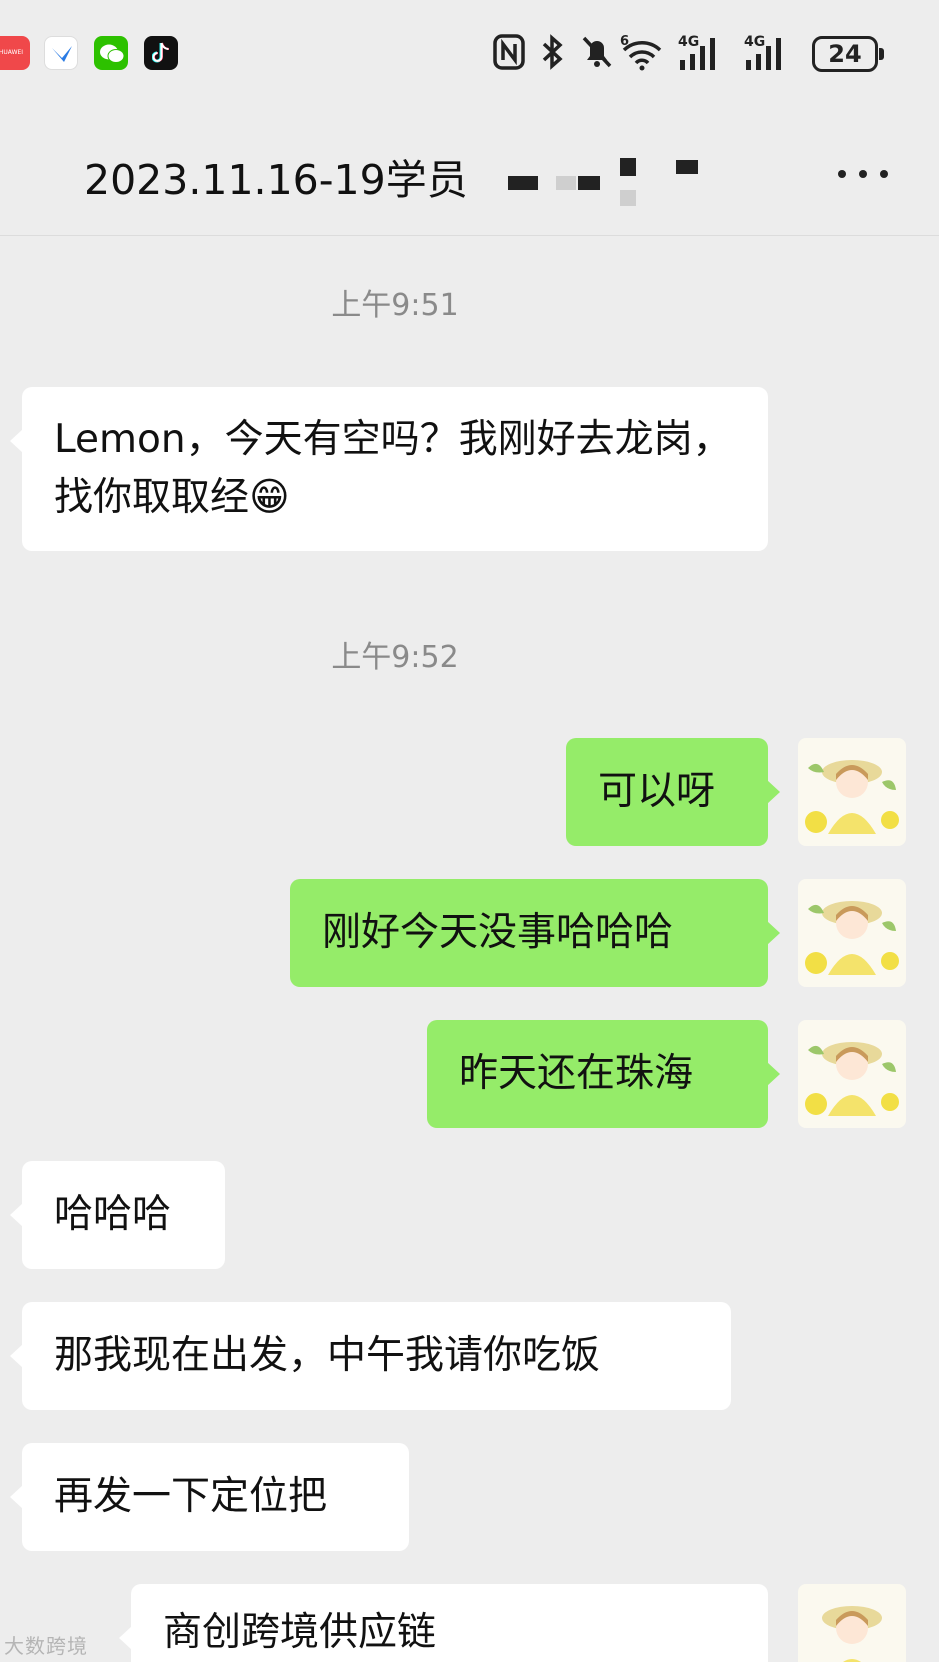  Describe the element at coordinates (498, 932) in the screenshot. I see `message-text: 刚好今天没事哈哈哈` at that location.